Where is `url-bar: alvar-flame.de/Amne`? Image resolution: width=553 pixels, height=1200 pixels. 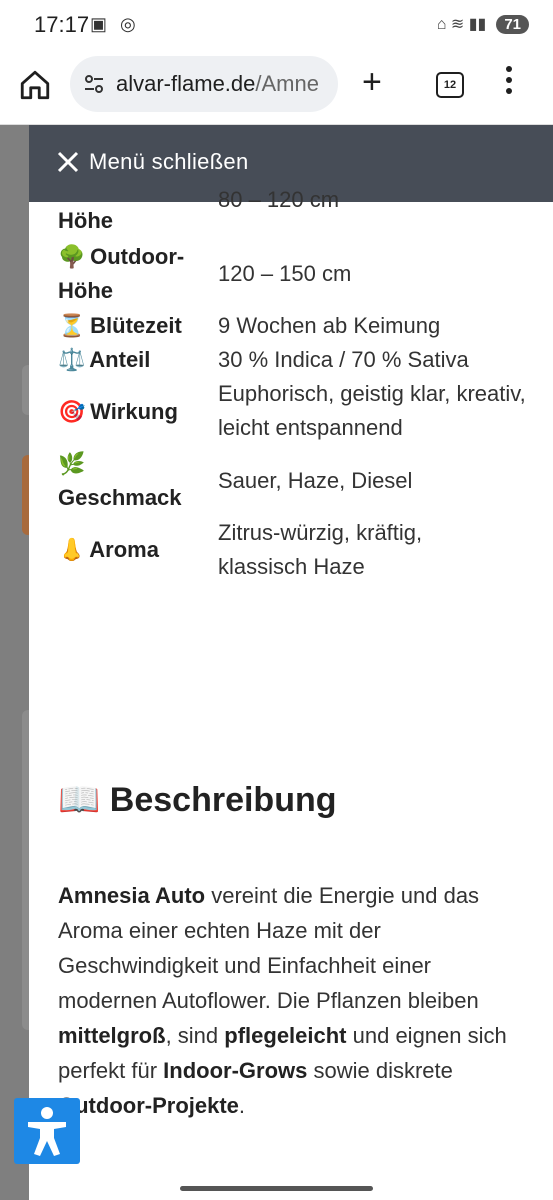 url-bar: alvar-flame.de/Amne is located at coordinates (204, 84).